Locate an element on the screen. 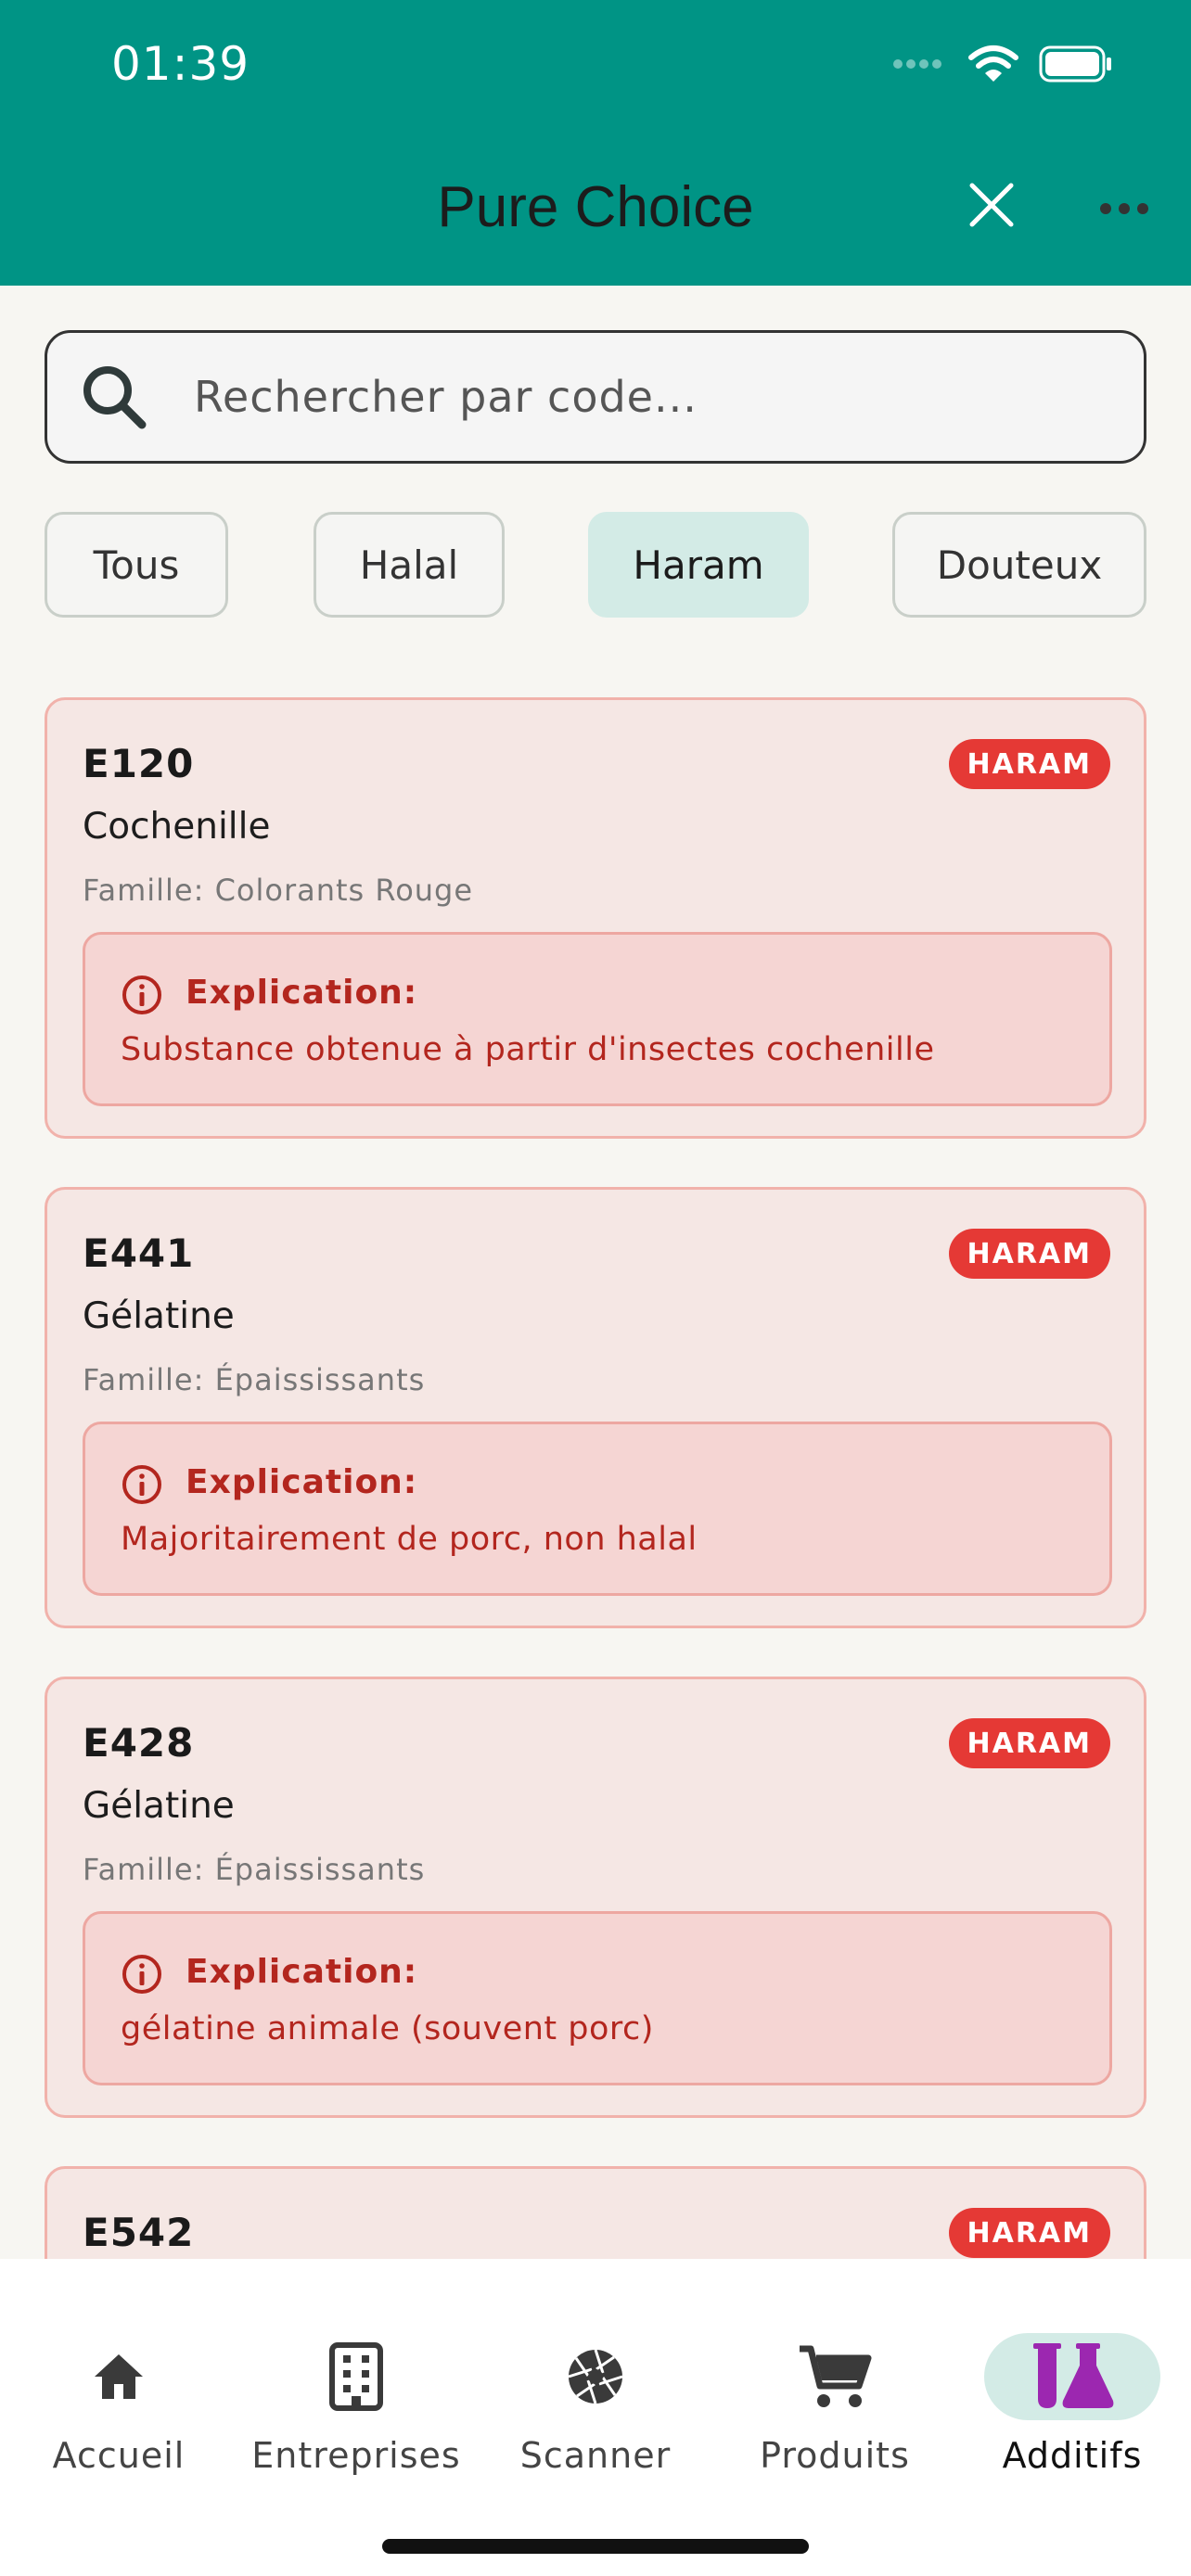 The image size is (1191, 2576). home-icon is located at coordinates (119, 2377).